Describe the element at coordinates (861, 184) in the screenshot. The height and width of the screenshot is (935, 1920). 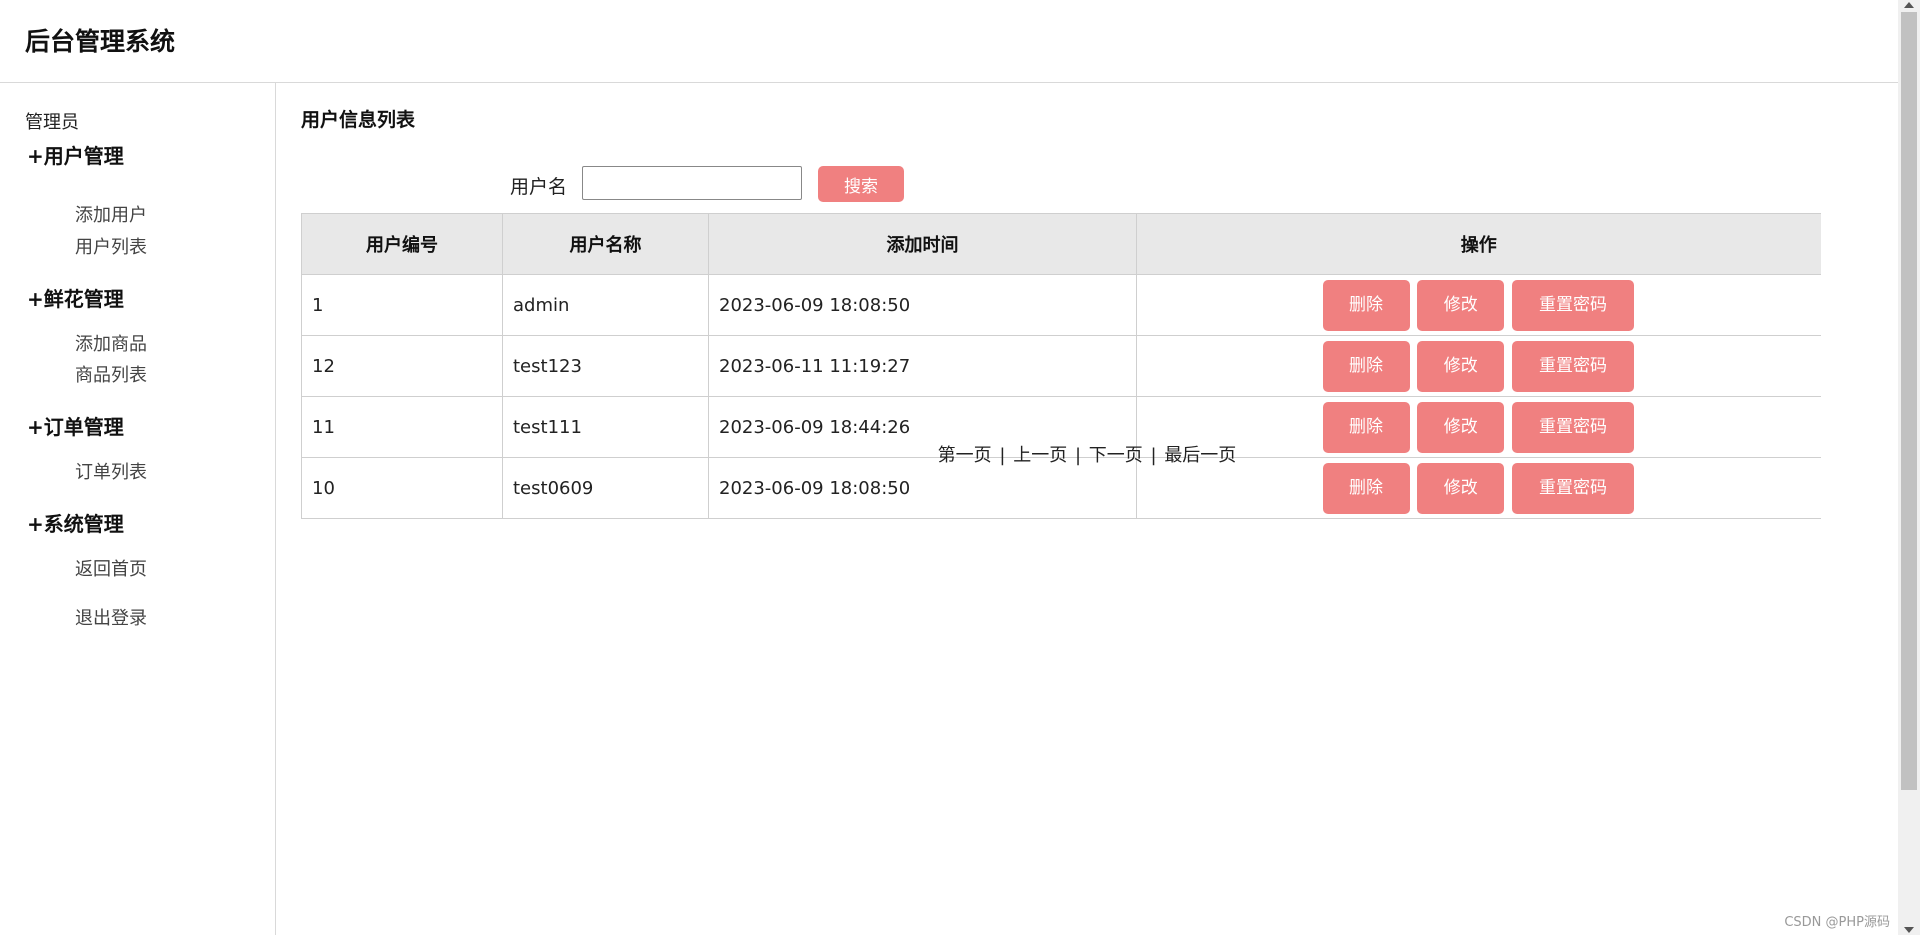
I see `search-button: 搜索` at that location.